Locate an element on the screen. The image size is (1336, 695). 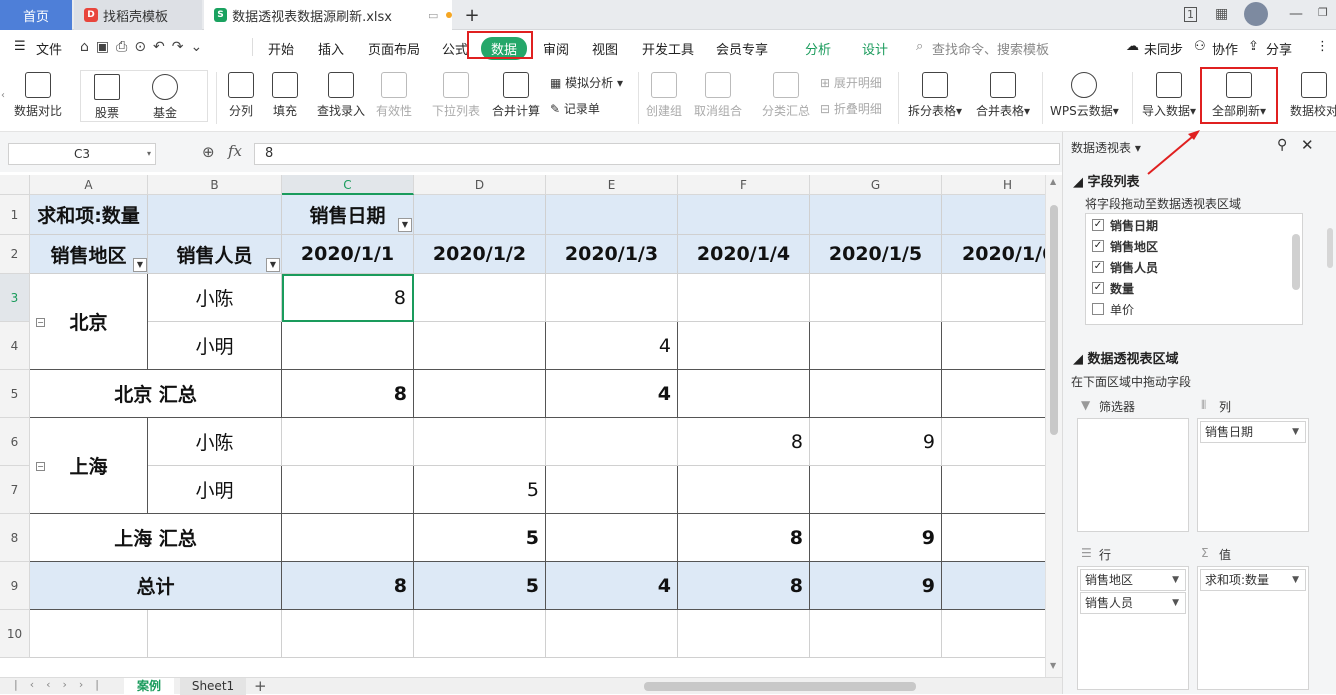
column-header-f: F is located at coordinates (744, 185).